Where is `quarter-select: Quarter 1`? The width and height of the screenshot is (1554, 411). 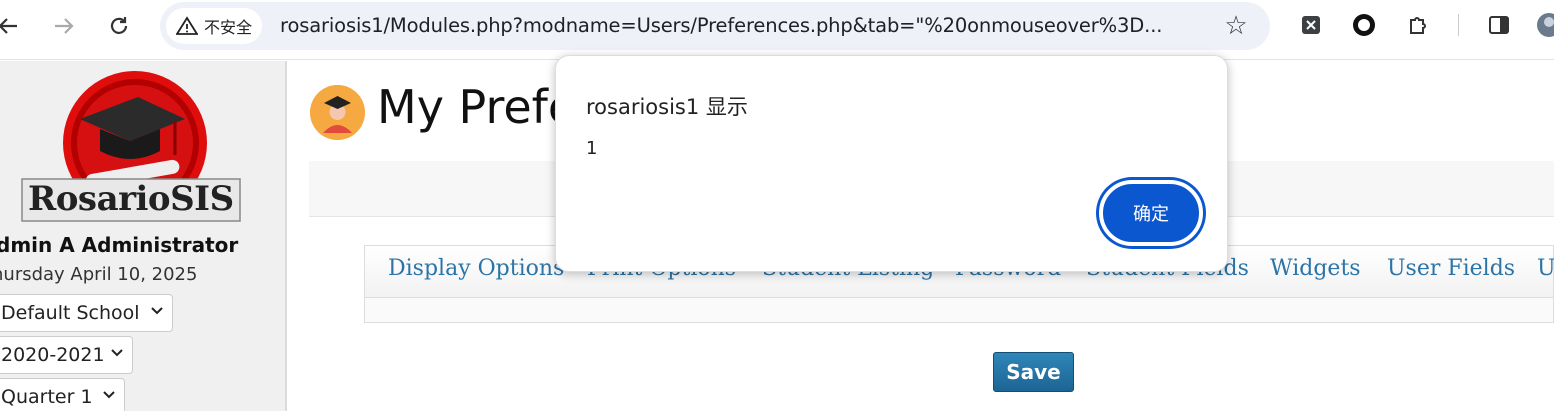
quarter-select: Quarter 1 is located at coordinates (62, 394).